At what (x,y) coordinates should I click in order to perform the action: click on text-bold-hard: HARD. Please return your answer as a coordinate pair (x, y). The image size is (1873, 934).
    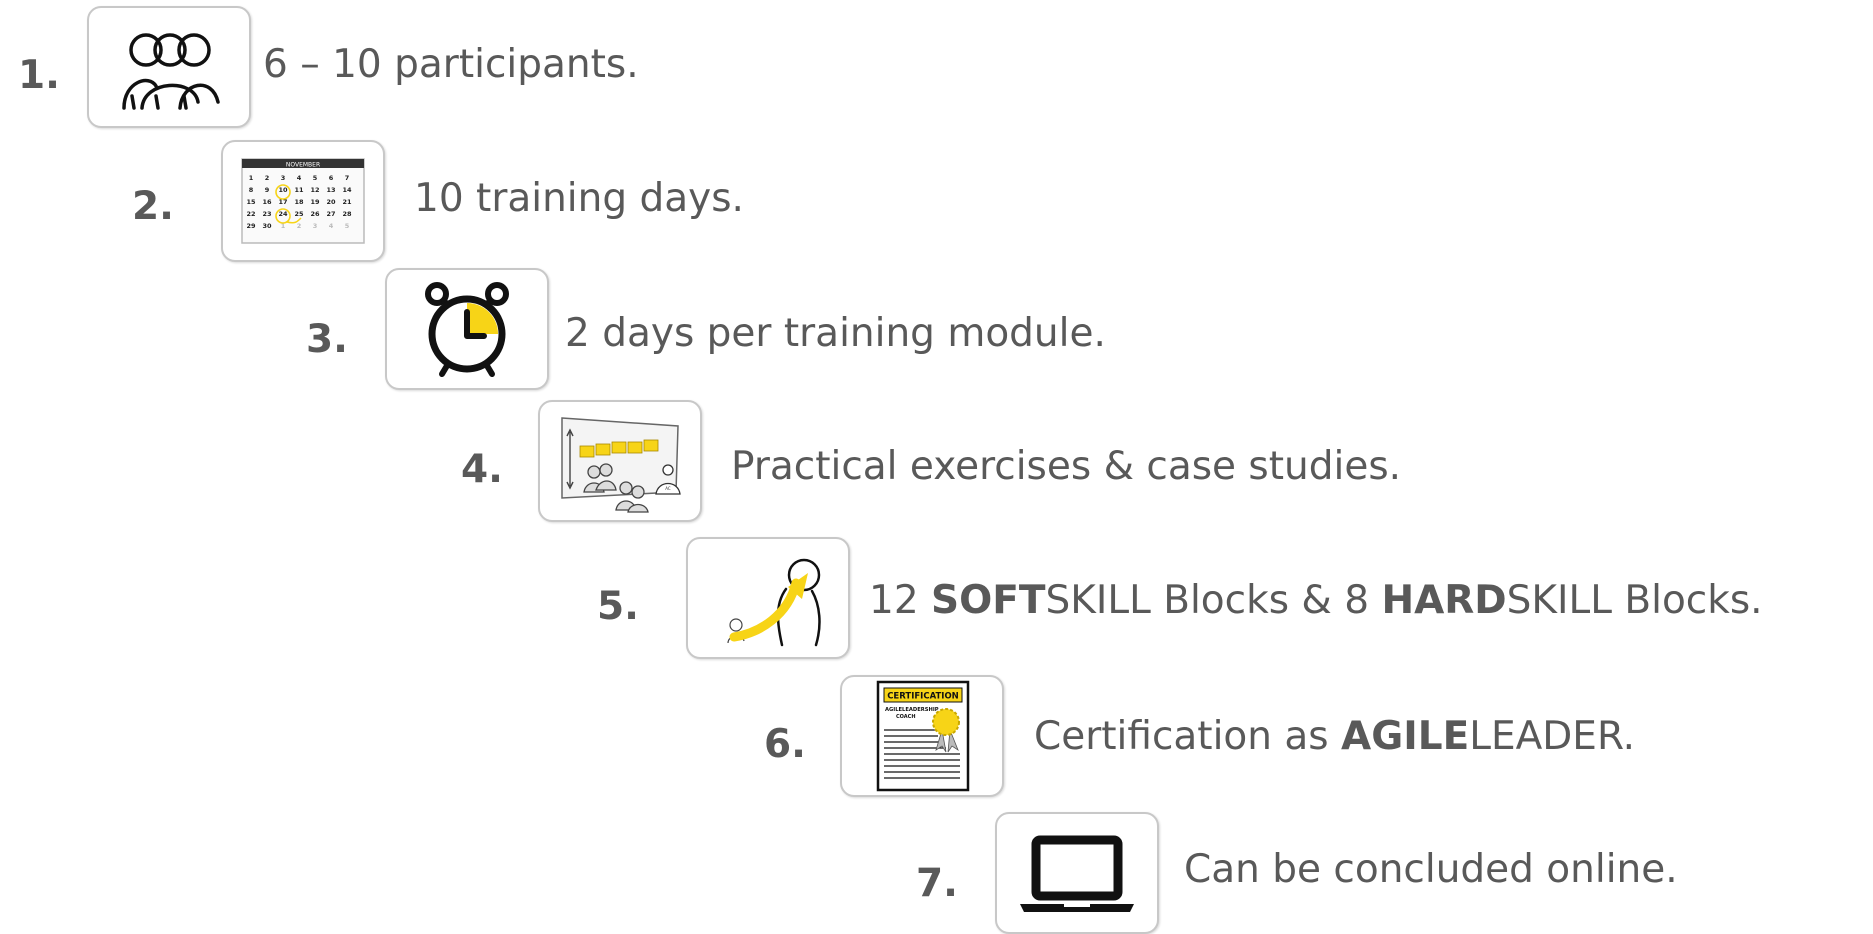
    Looking at the image, I should click on (1444, 600).